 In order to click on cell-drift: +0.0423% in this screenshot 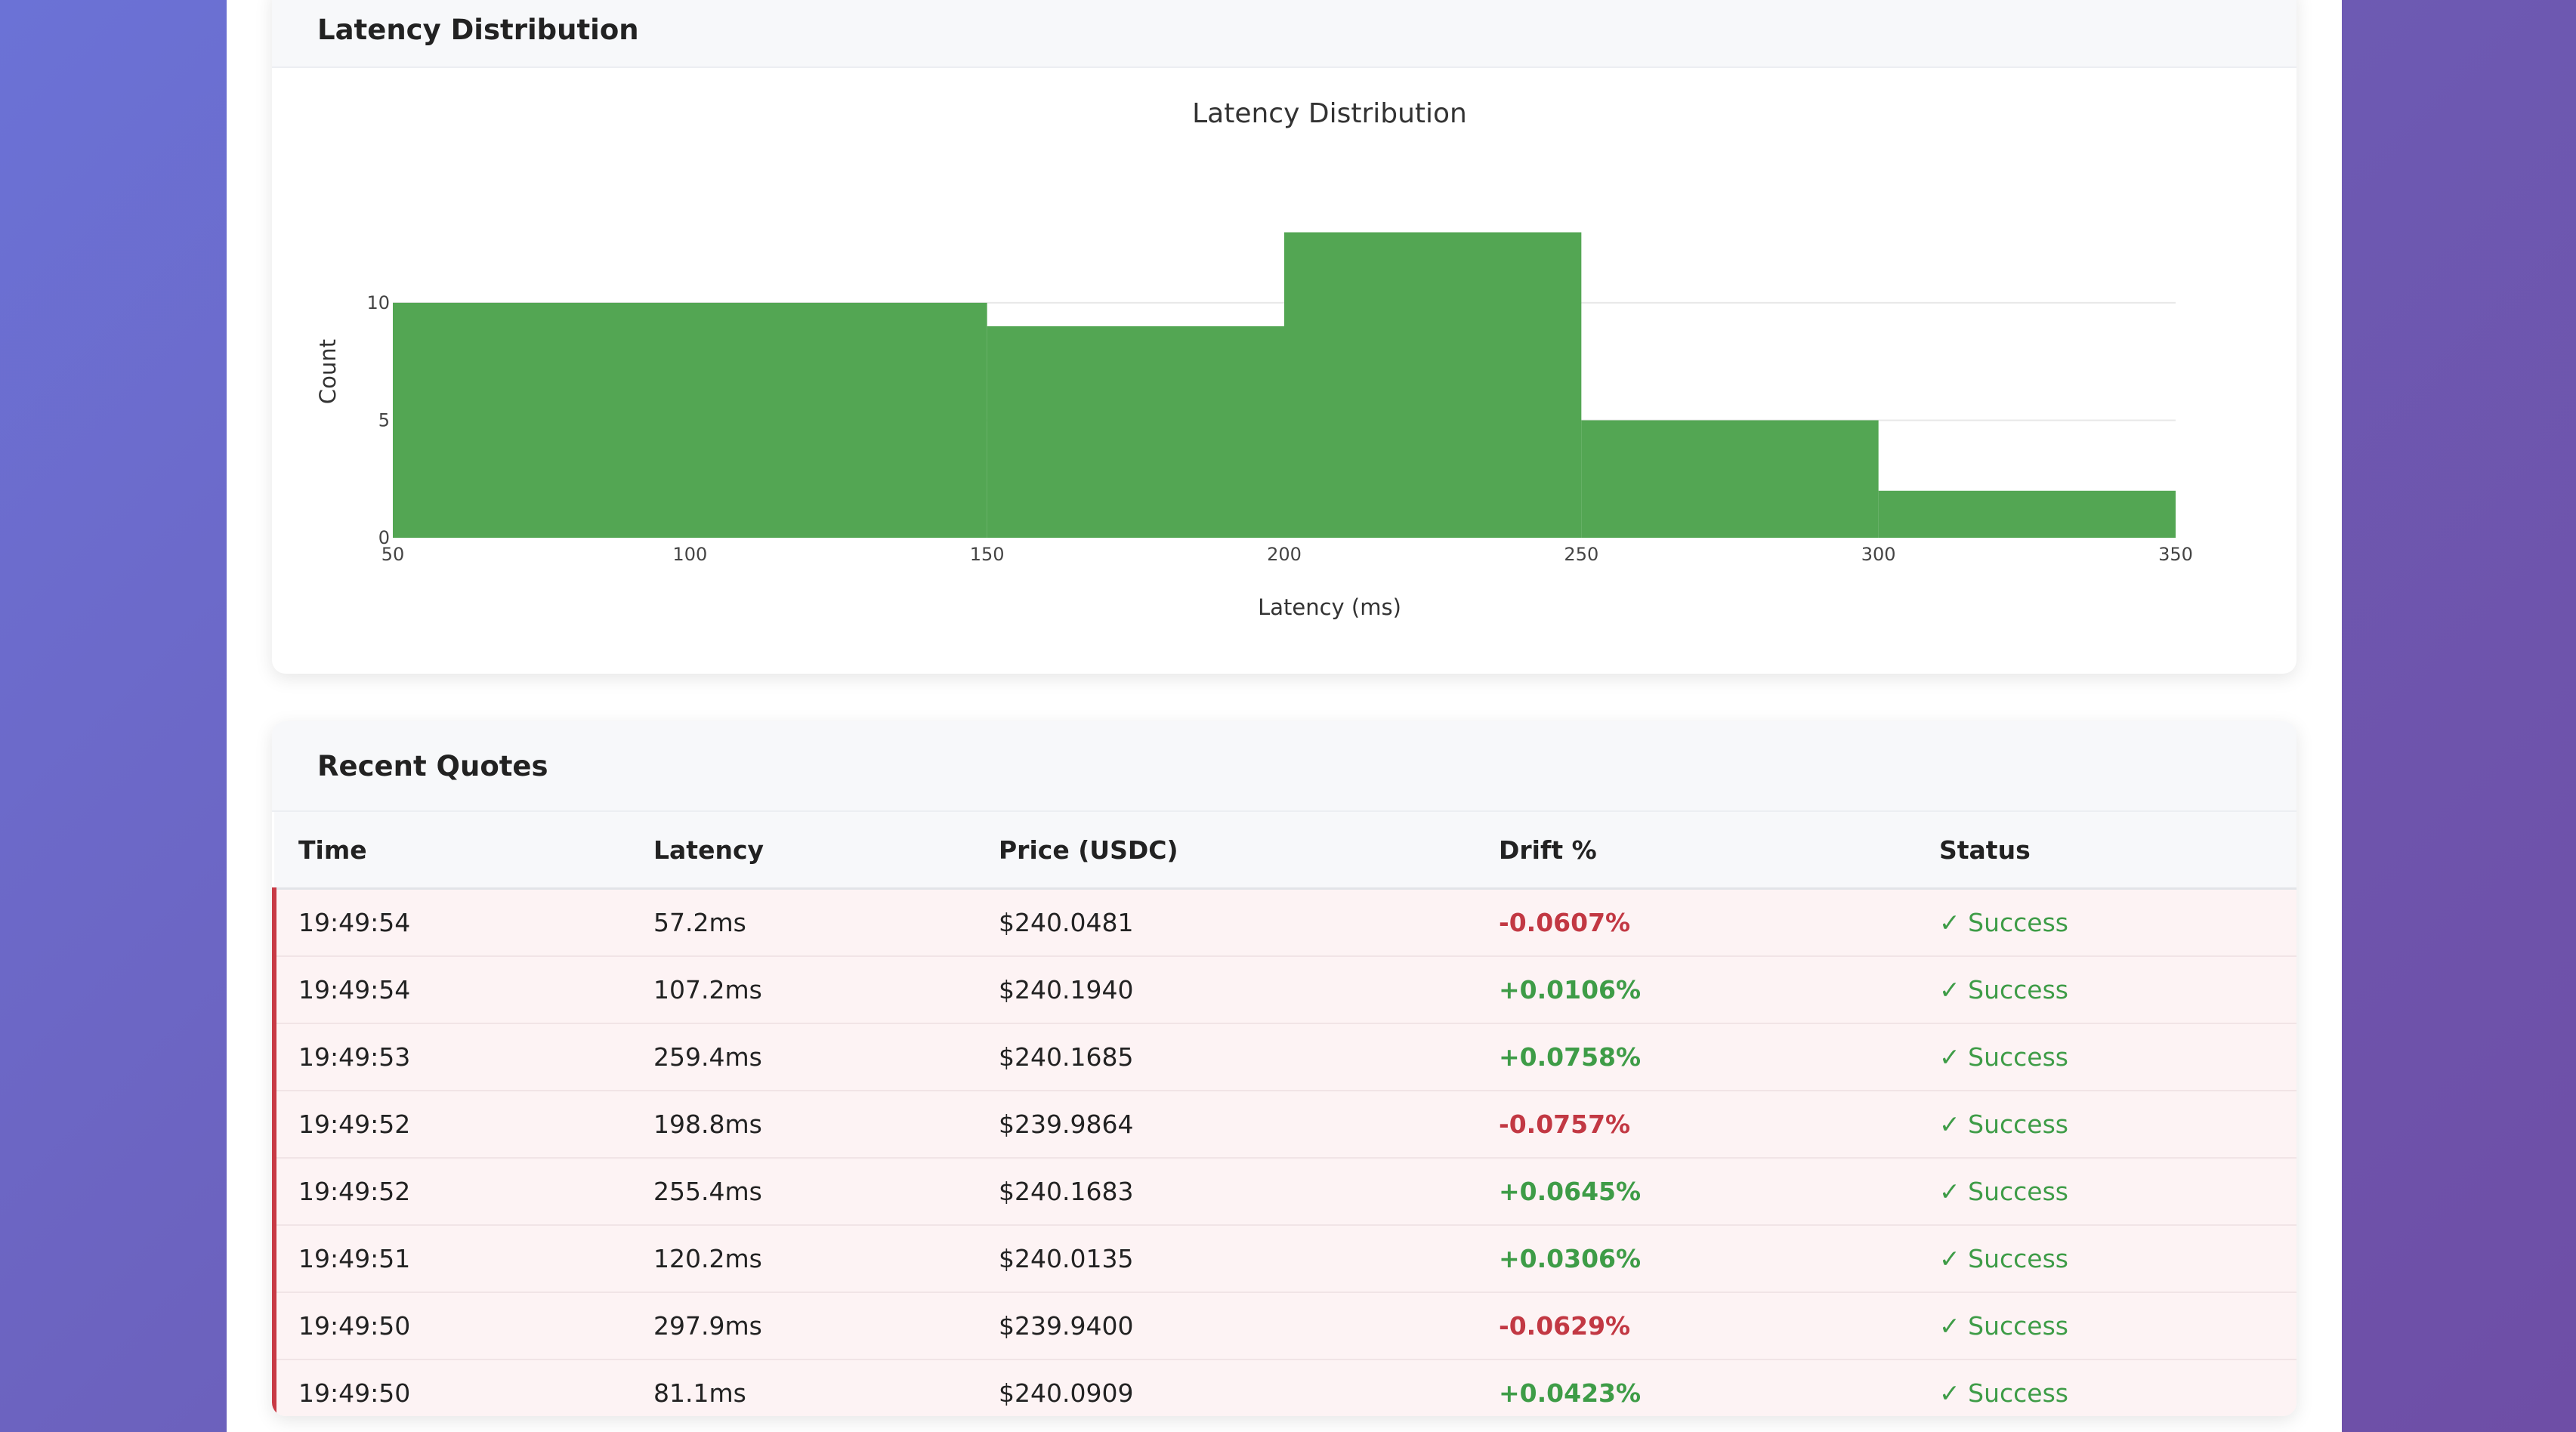, I will do `click(1719, 1387)`.